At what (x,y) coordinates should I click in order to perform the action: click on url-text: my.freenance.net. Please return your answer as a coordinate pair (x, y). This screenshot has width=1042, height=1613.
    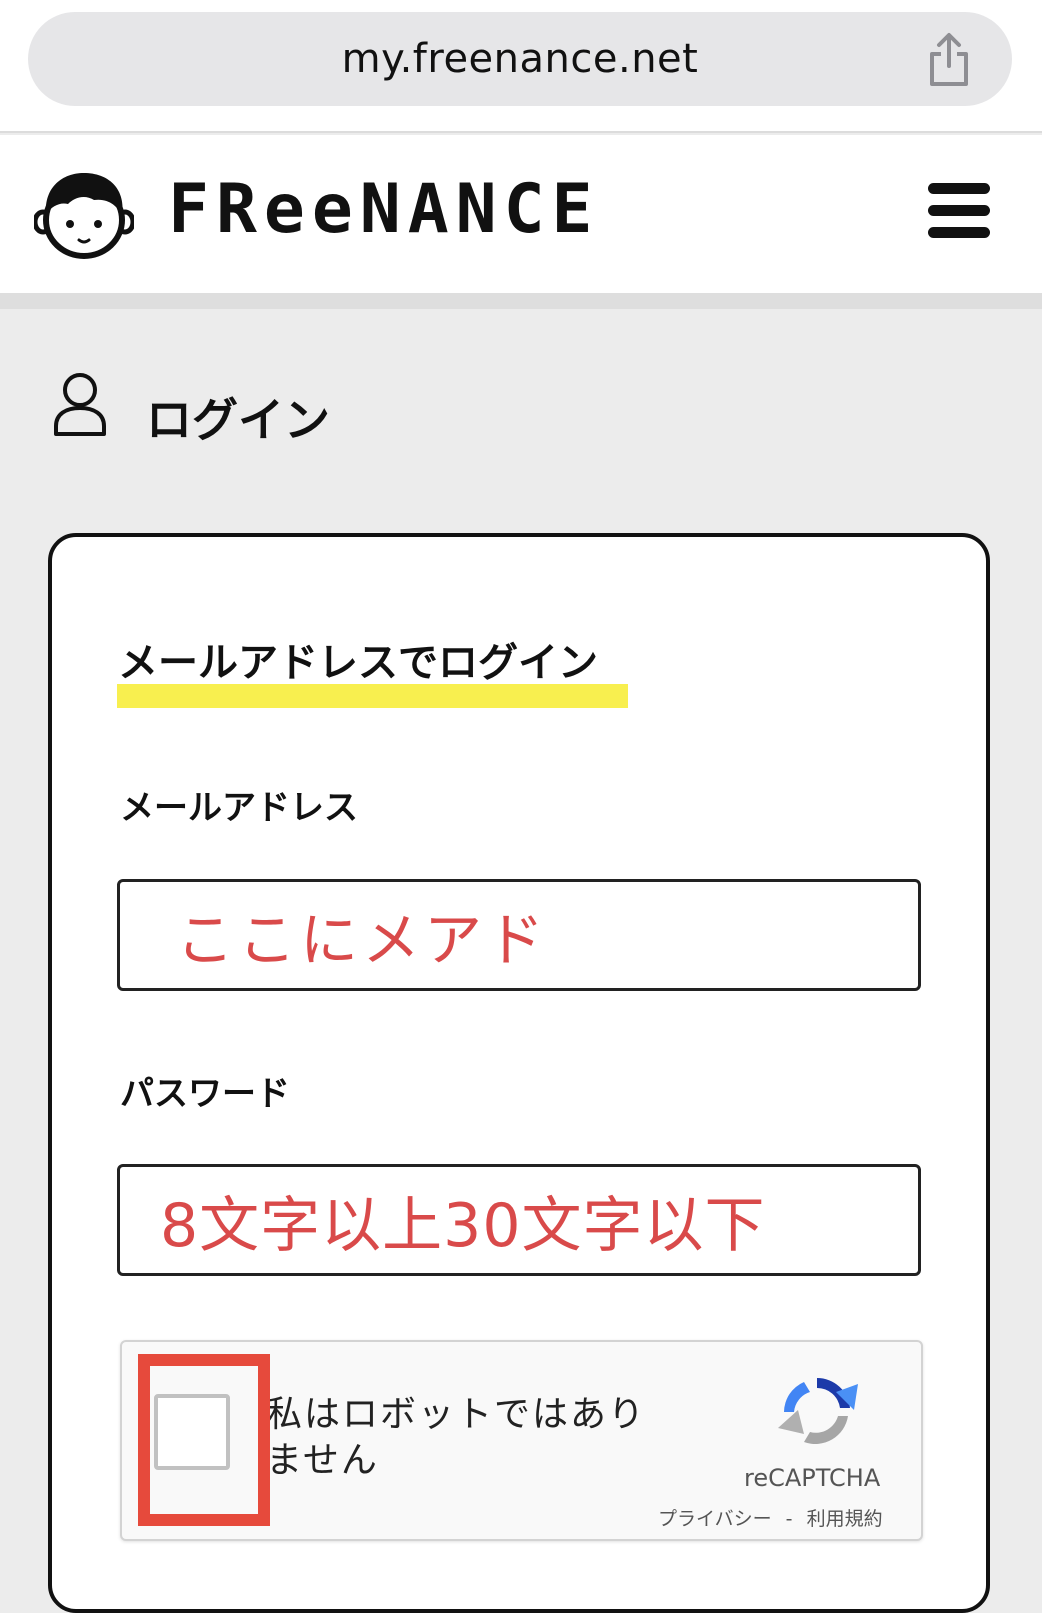
    Looking at the image, I should click on (520, 59).